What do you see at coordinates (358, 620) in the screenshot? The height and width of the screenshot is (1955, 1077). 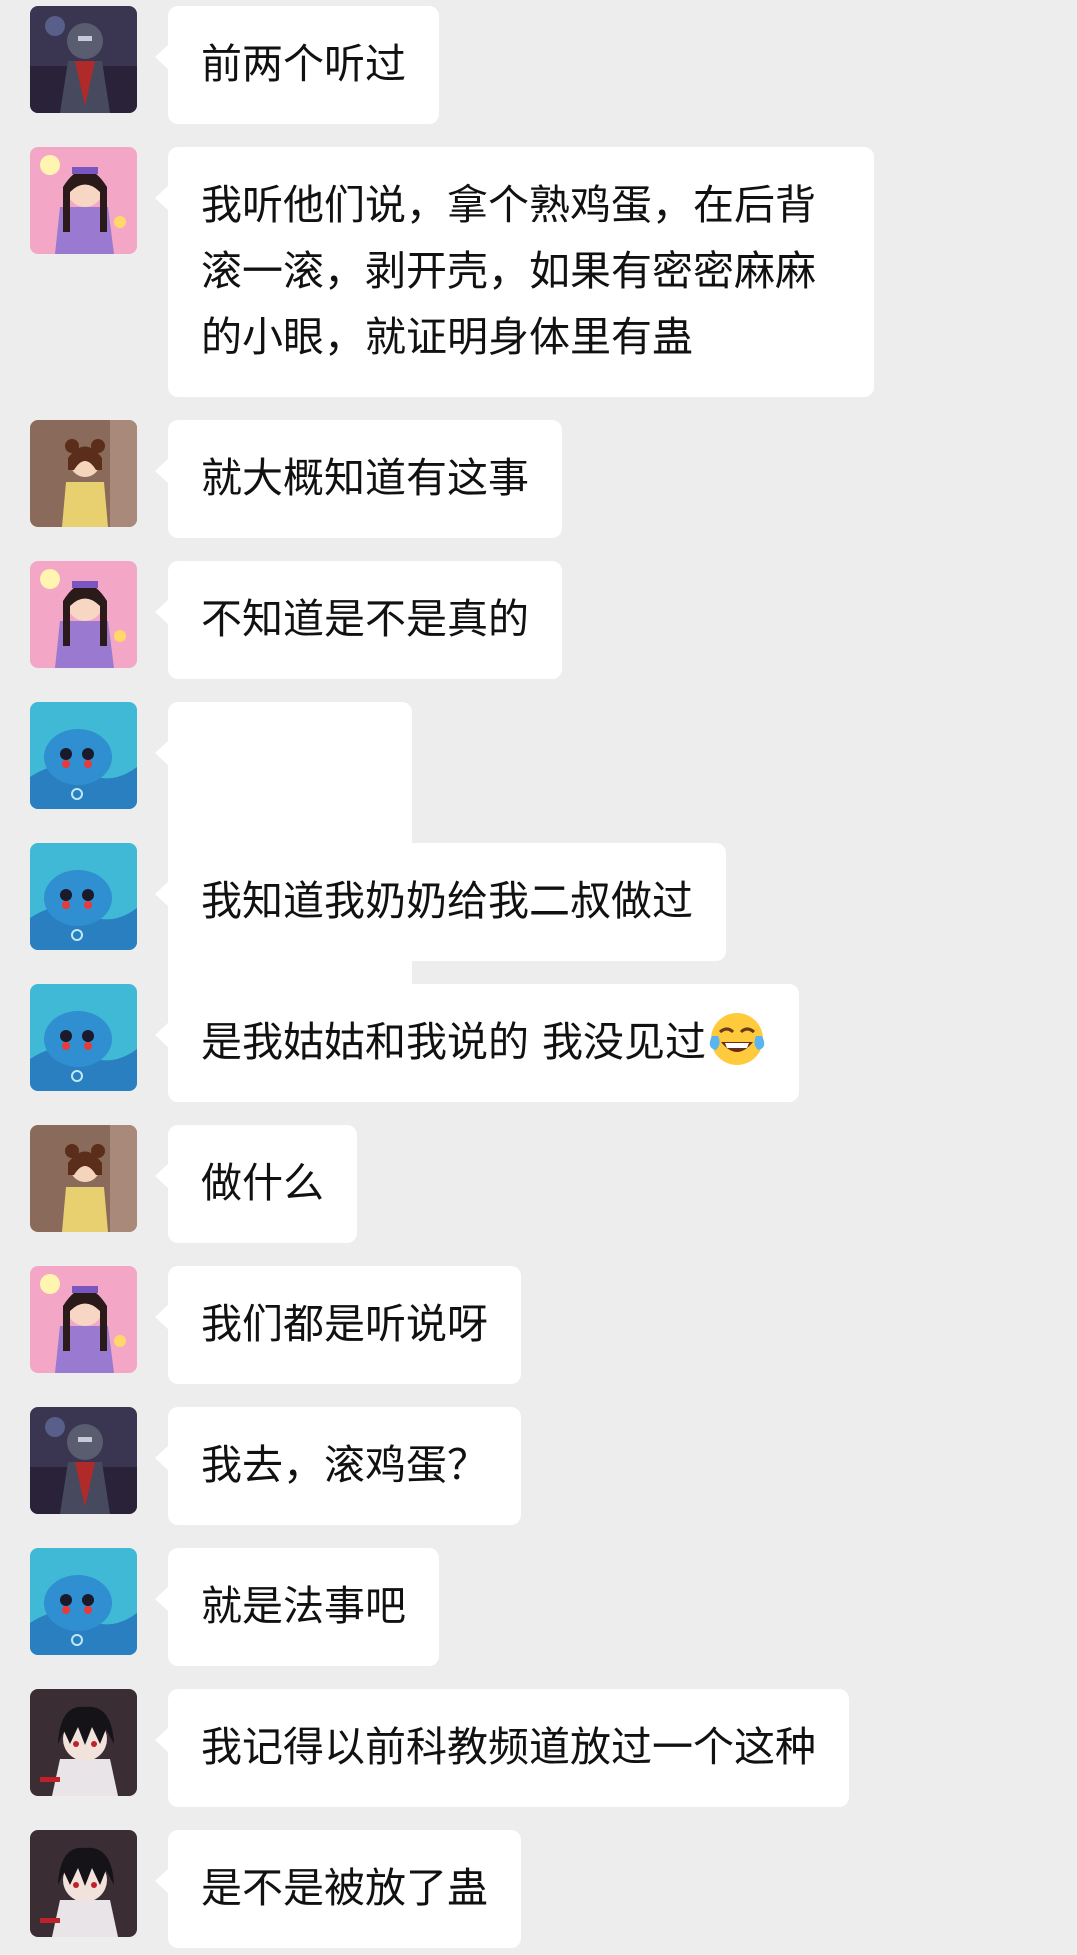 I see `message-bubble: 不知道是不是真的` at bounding box center [358, 620].